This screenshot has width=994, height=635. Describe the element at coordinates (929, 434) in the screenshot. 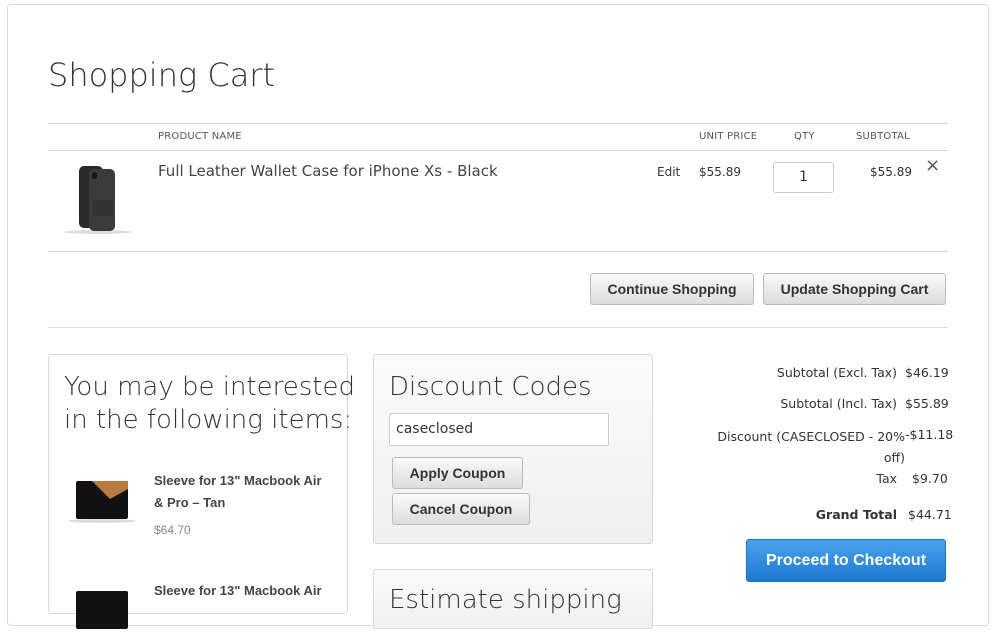

I see `discount-value: -$11.18` at that location.